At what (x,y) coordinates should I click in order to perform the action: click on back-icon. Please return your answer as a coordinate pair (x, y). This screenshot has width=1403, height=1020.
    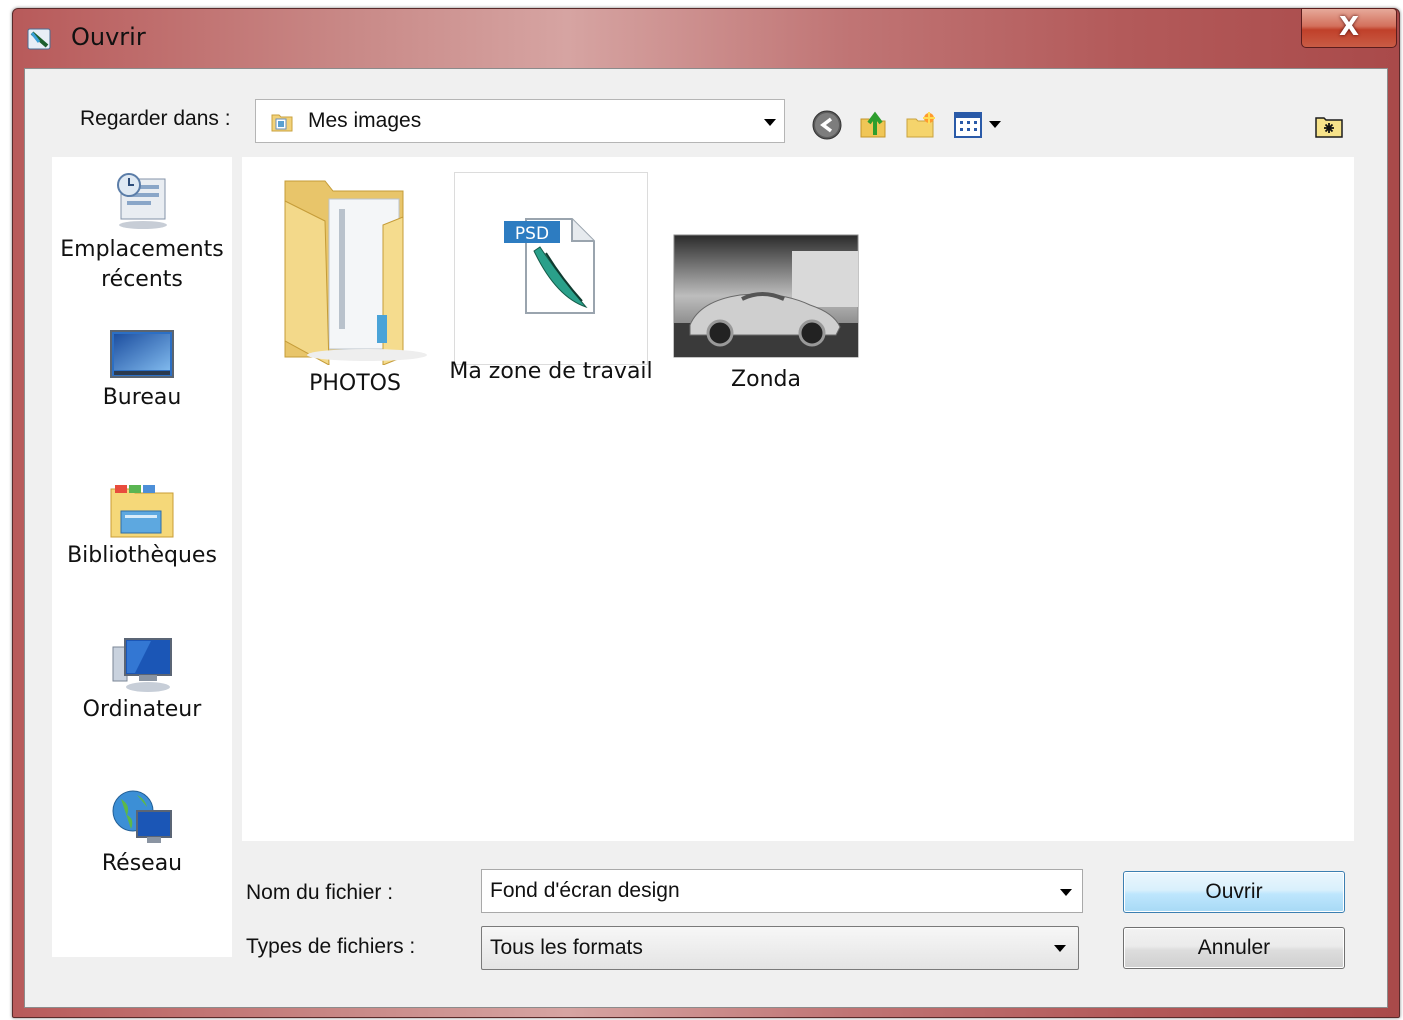
    Looking at the image, I should click on (827, 125).